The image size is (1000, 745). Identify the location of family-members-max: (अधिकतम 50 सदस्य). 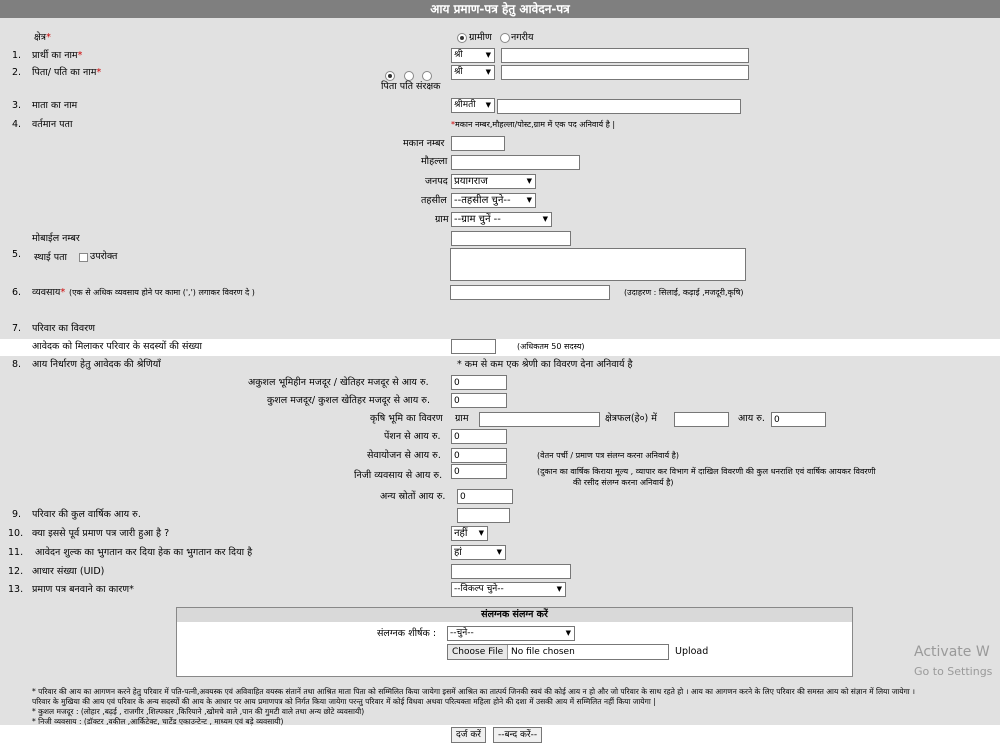
(551, 346).